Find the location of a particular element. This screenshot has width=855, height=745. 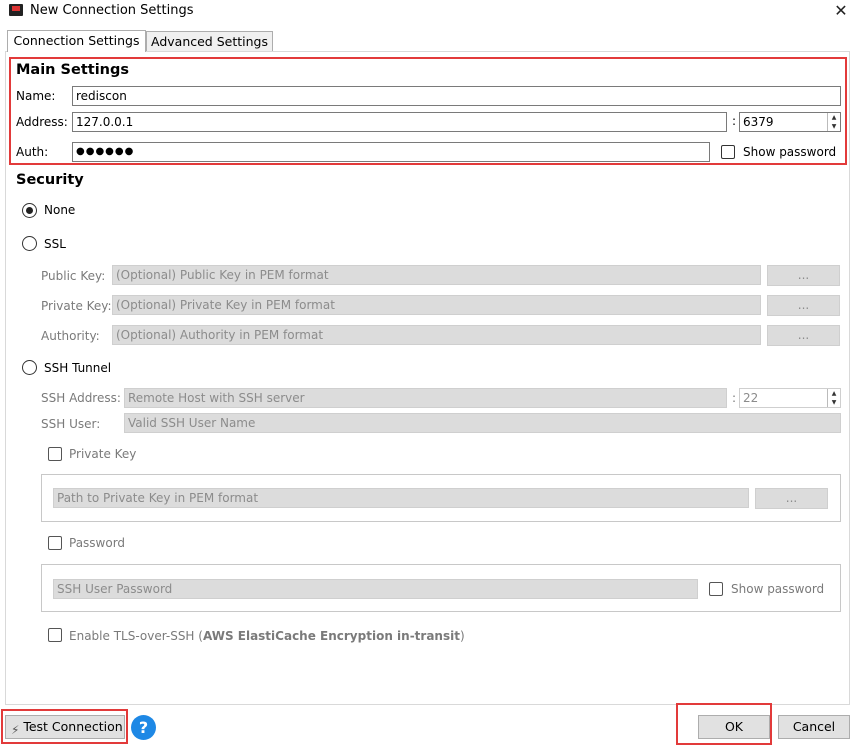

help-icon: ? is located at coordinates (143, 727).